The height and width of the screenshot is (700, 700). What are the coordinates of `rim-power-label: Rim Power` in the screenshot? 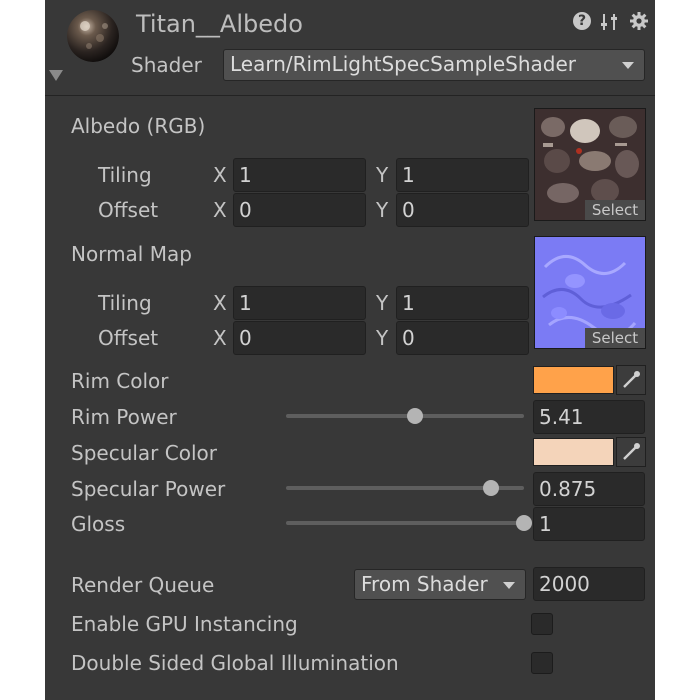 It's located at (124, 417).